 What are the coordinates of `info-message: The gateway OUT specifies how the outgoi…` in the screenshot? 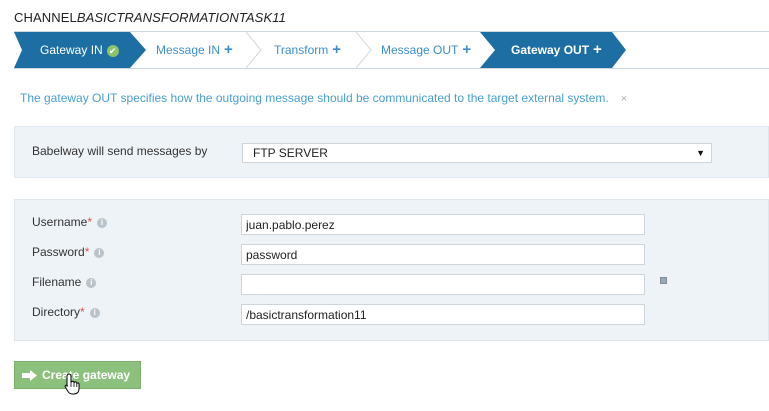 It's located at (314, 98).